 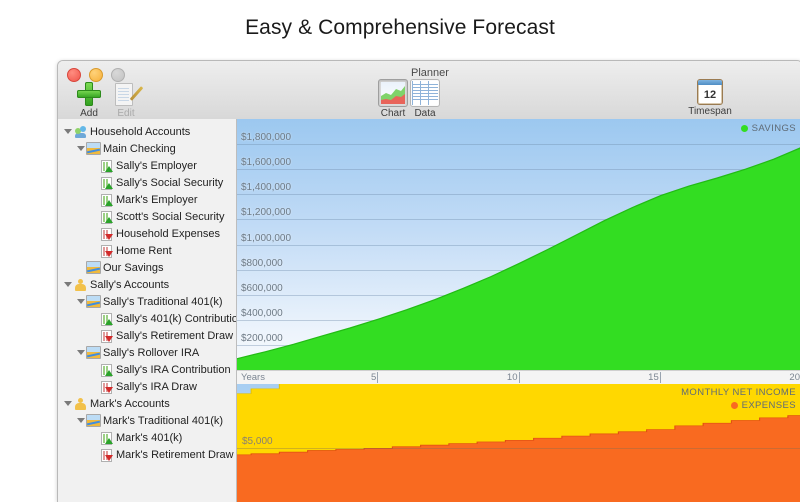 I want to click on sidebar-item-label: Mark's 401(k), so click(x=149, y=437).